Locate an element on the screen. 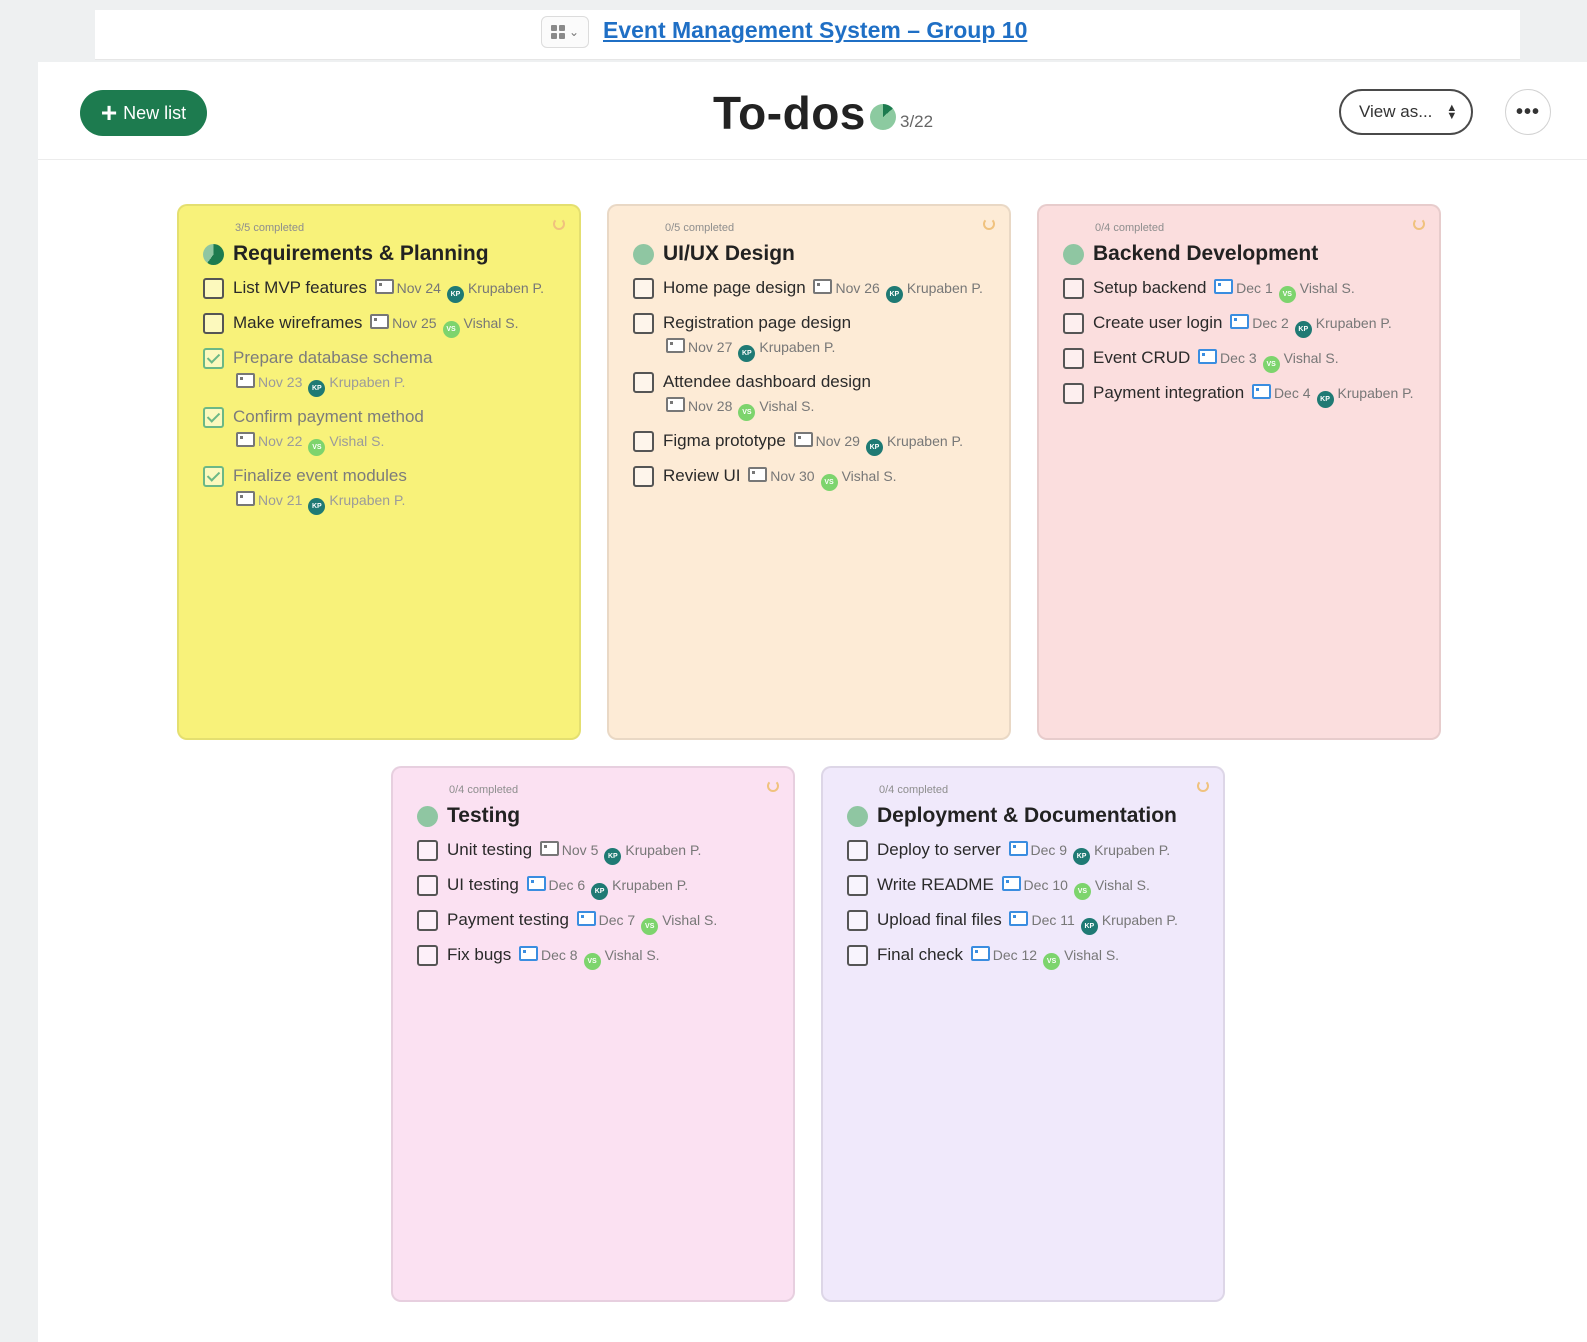 Image resolution: width=1587 pixels, height=1342 pixels. loading-spinner-icon is located at coordinates (989, 224).